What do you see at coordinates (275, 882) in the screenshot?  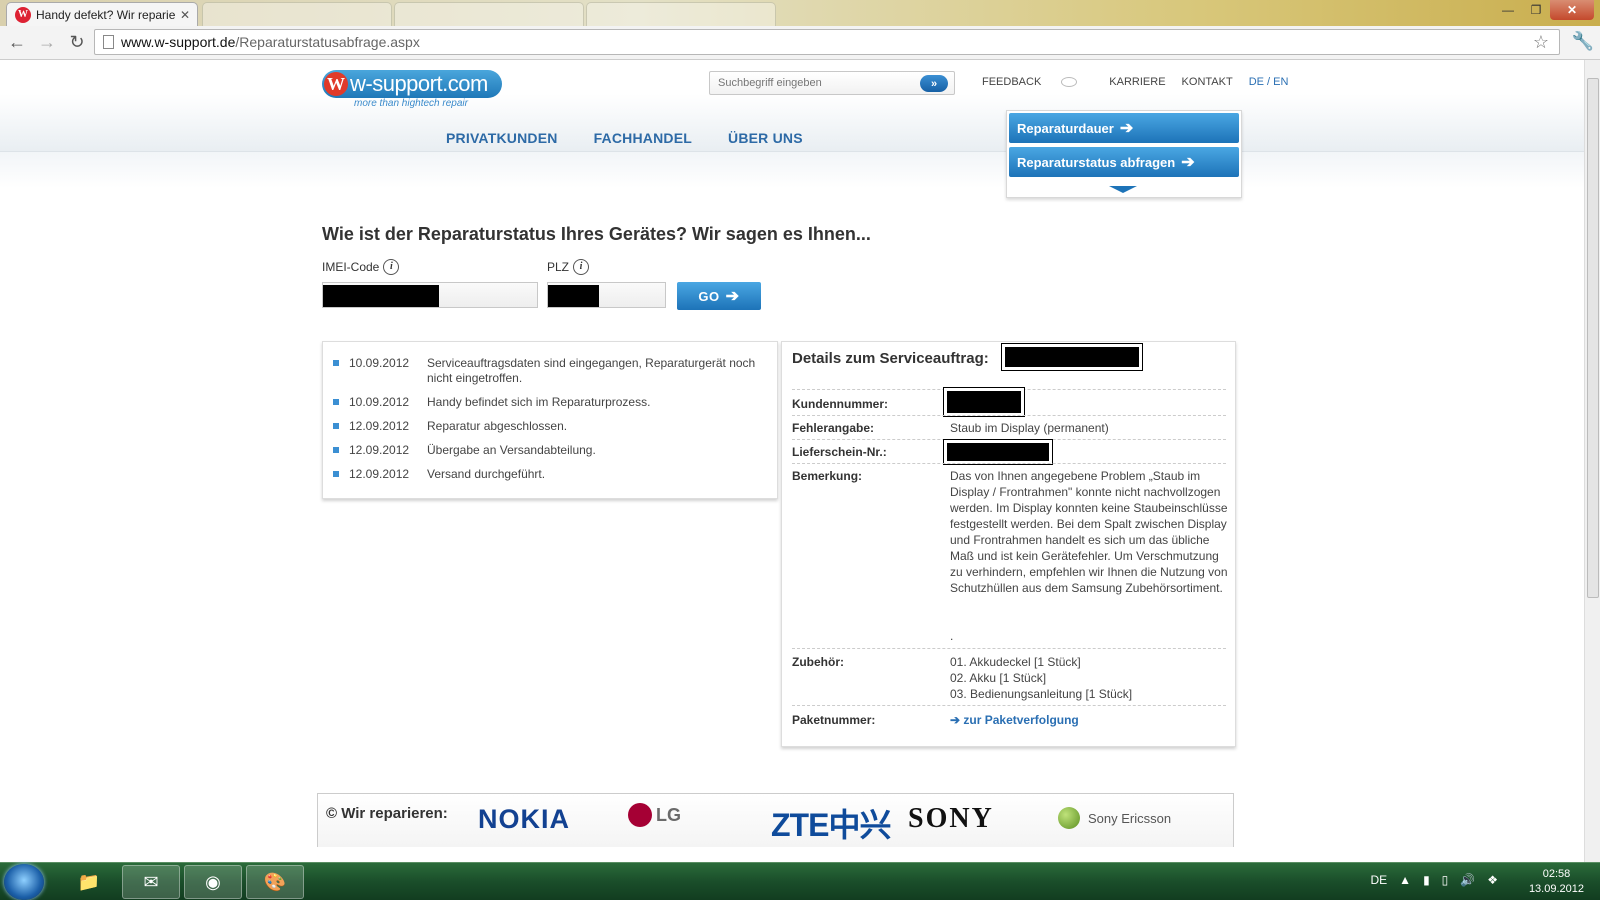 I see `paint-taskbar-icon: 🎨` at bounding box center [275, 882].